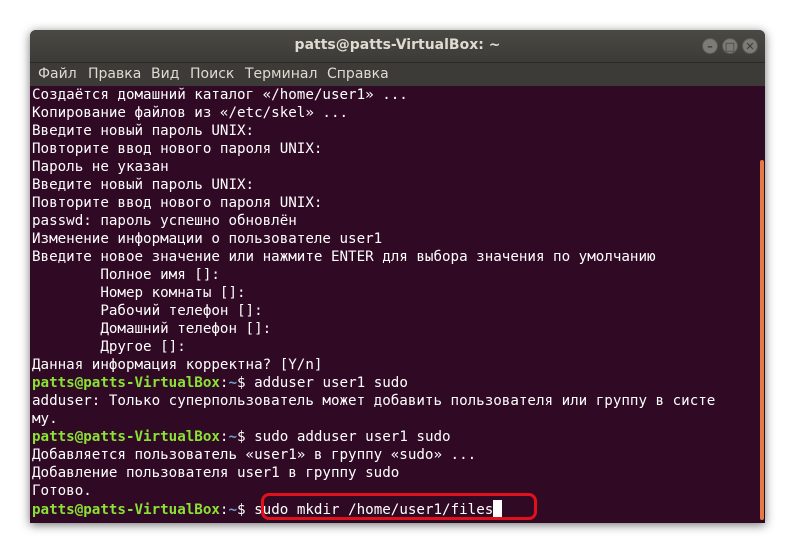 Image resolution: width=798 pixels, height=548 pixels. I want to click on menu-search: Поиск, so click(212, 74).